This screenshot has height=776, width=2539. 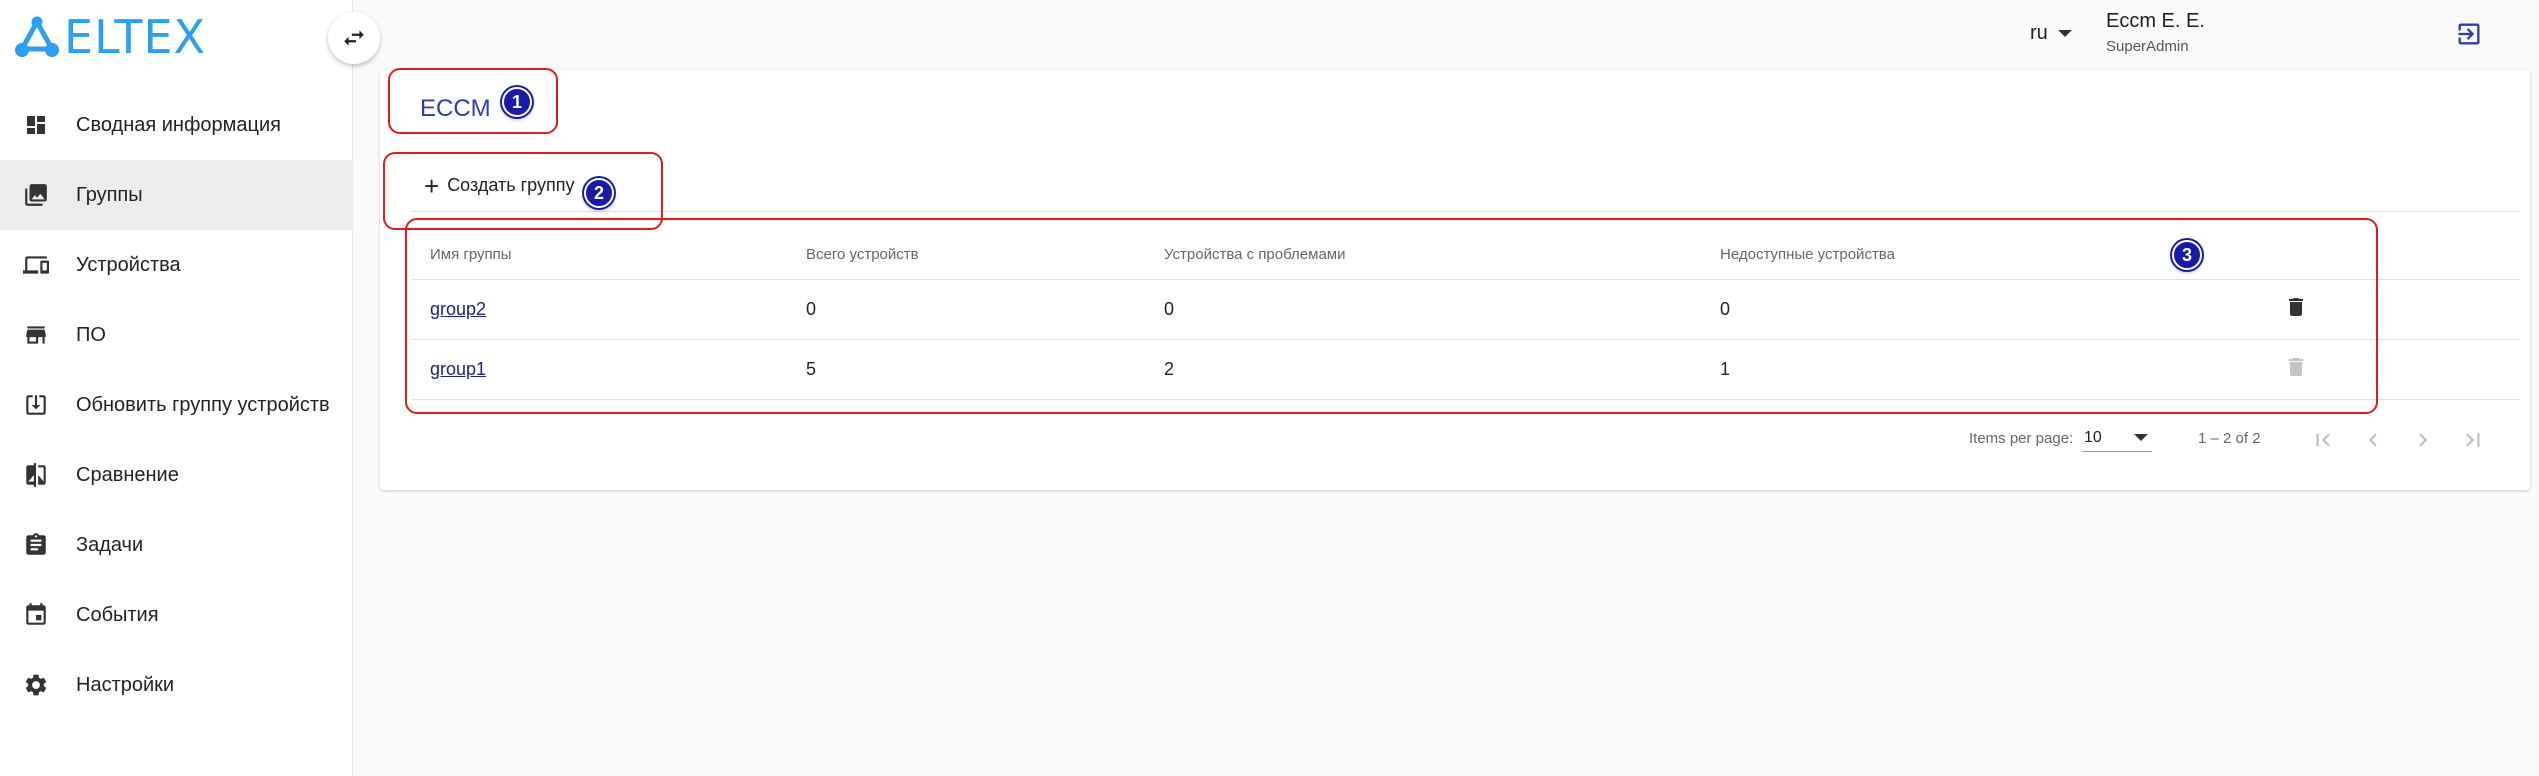 I want to click on page-size-select: 10, so click(x=2117, y=438).